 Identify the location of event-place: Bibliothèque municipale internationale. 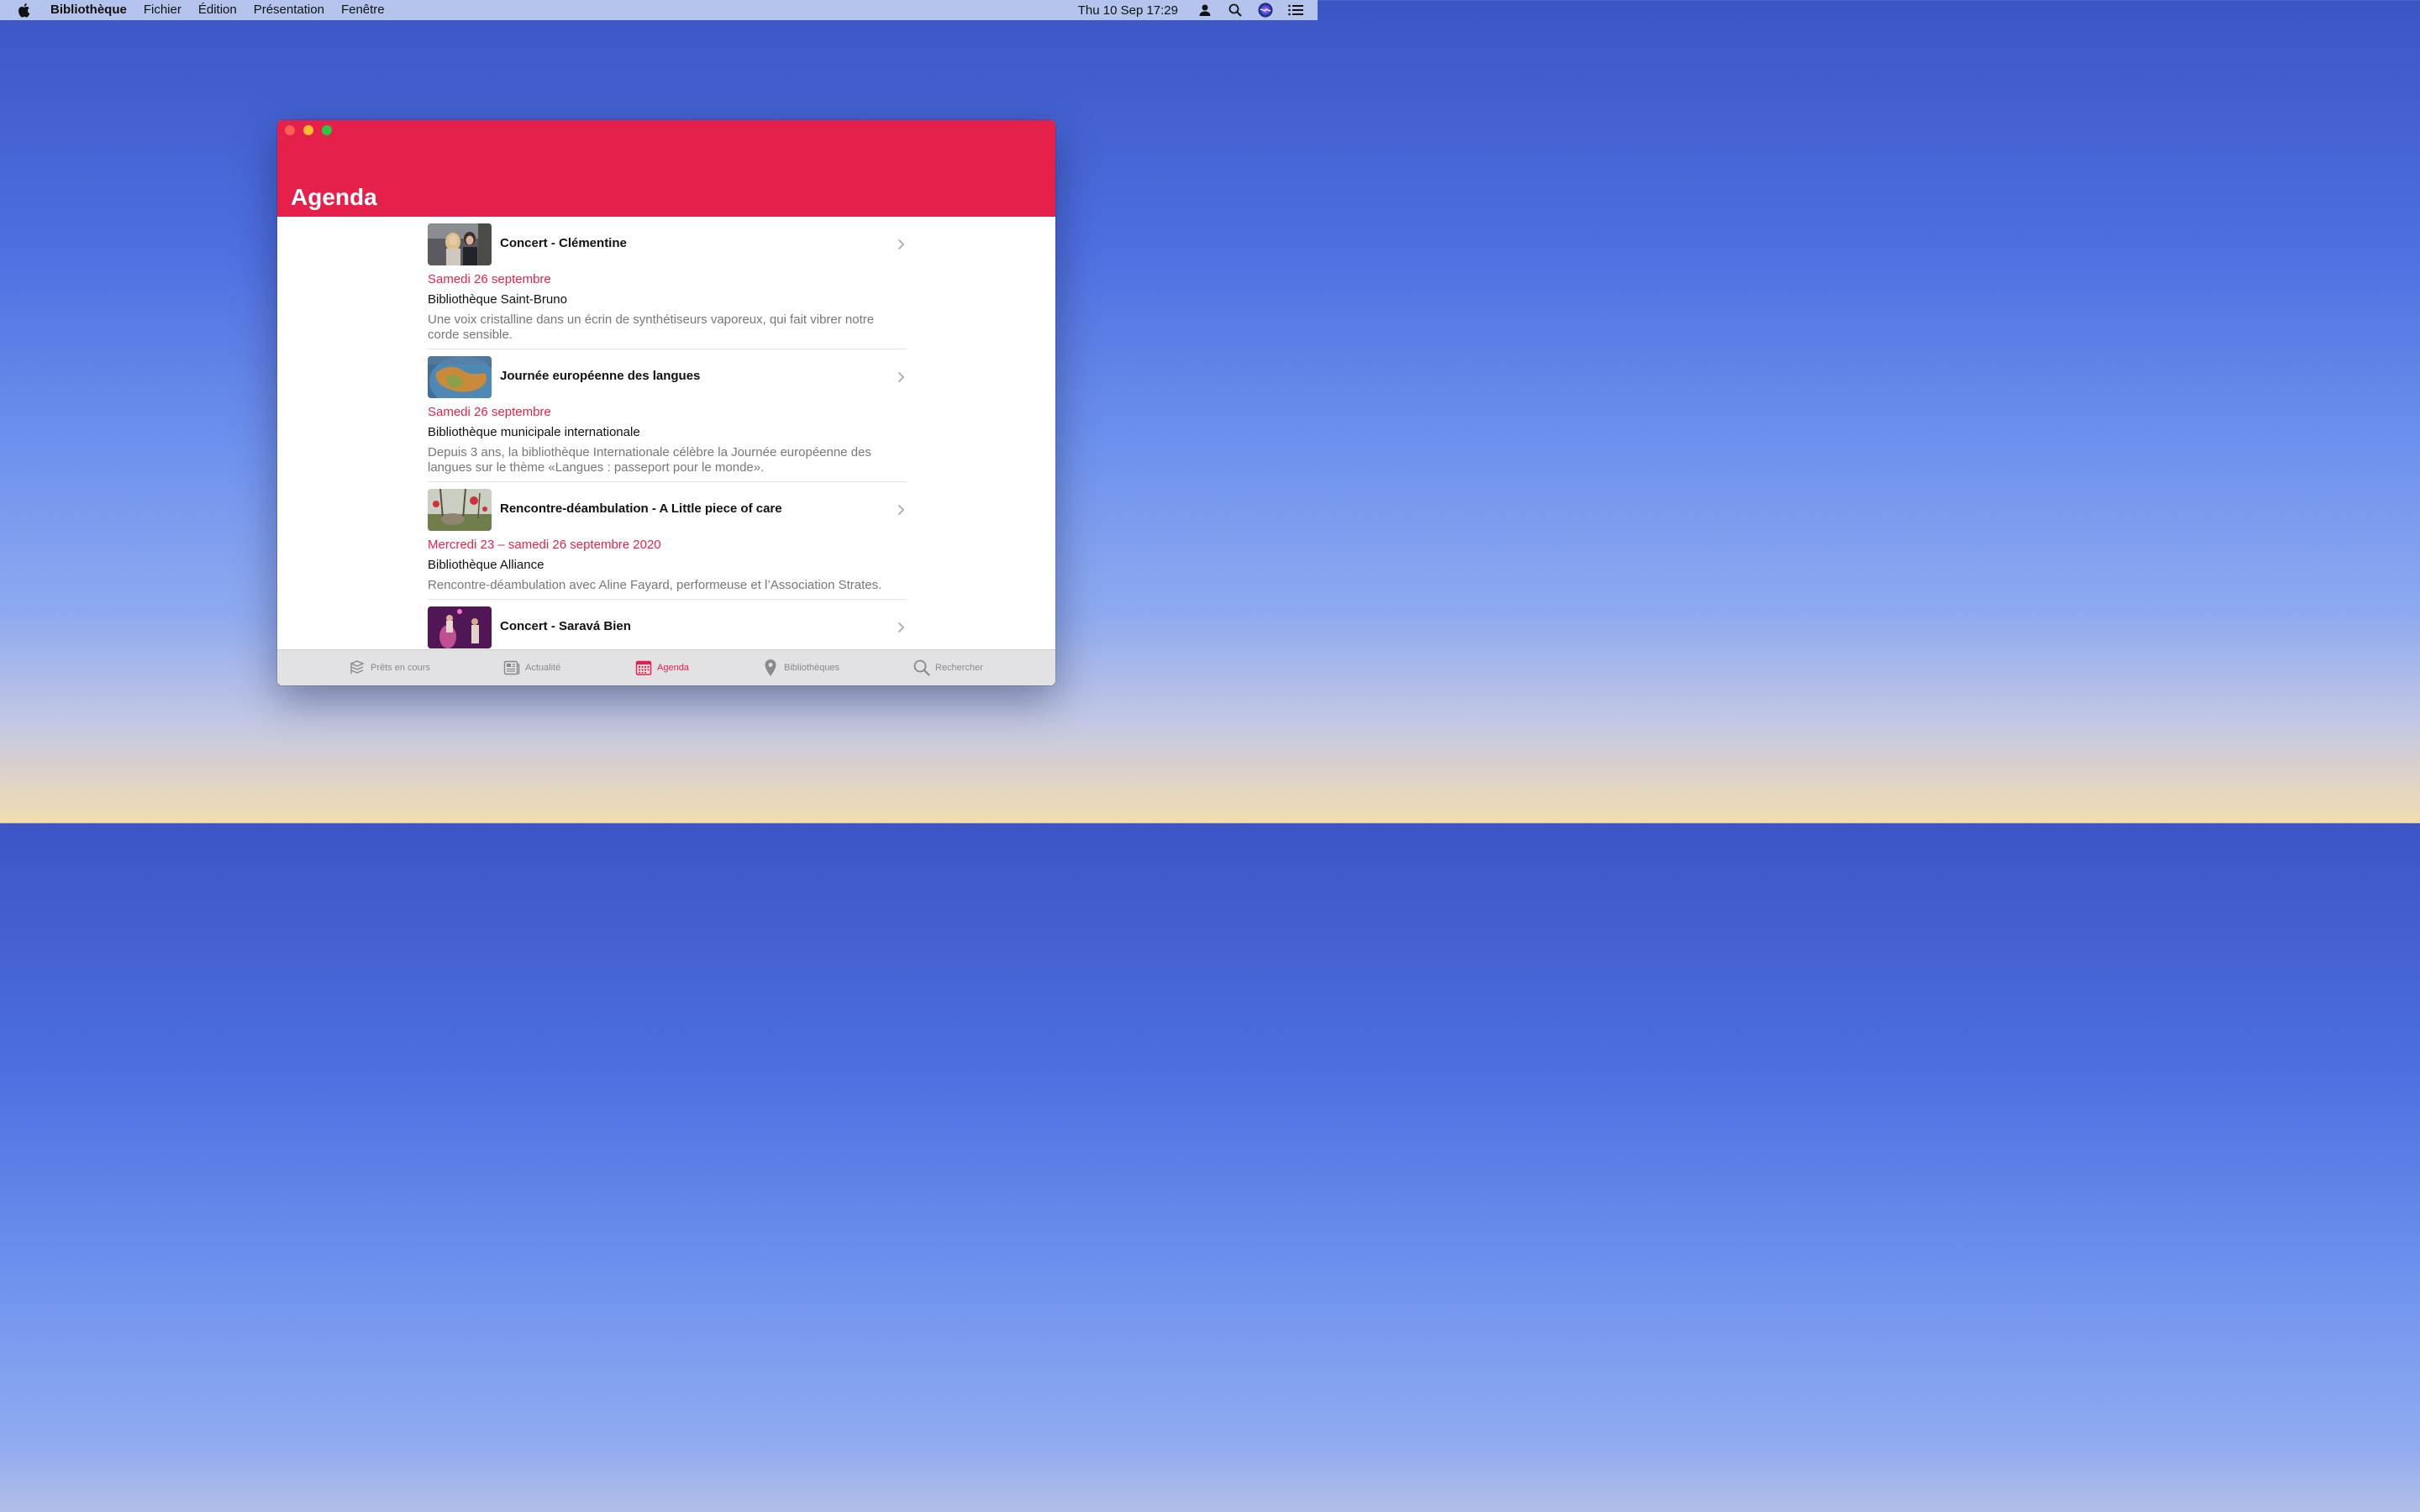
(534, 432).